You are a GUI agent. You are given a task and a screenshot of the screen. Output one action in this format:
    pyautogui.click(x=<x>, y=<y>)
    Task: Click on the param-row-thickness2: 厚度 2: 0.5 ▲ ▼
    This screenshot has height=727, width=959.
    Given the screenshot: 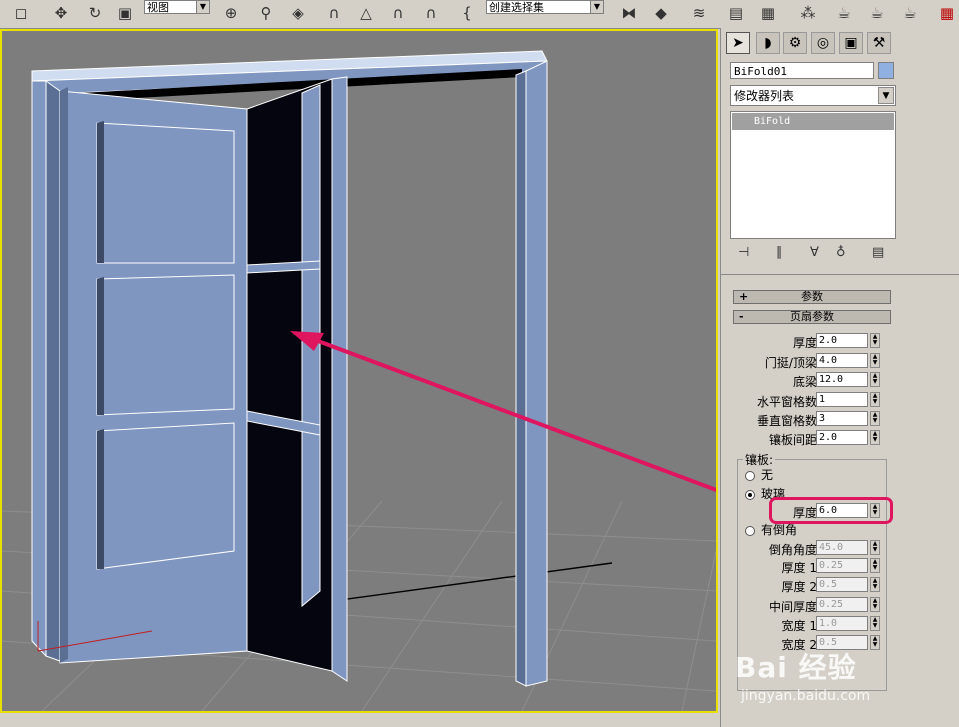 What is the action you would take?
    pyautogui.click(x=840, y=585)
    